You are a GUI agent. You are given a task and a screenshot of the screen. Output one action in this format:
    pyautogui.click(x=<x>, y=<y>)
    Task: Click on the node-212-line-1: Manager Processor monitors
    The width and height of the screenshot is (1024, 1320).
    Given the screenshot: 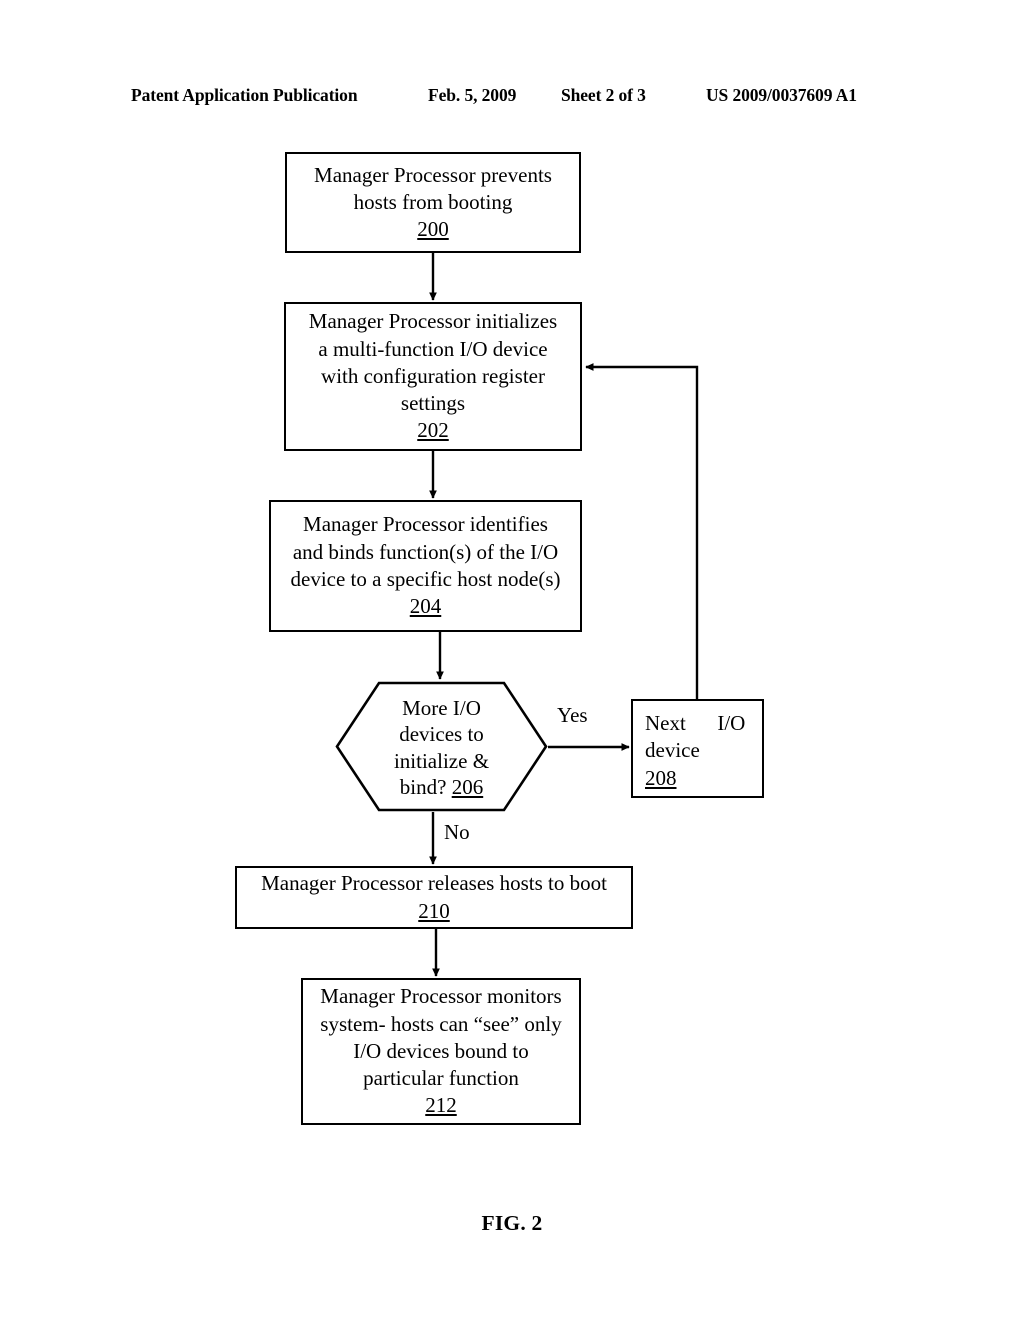 What is the action you would take?
    pyautogui.click(x=441, y=996)
    